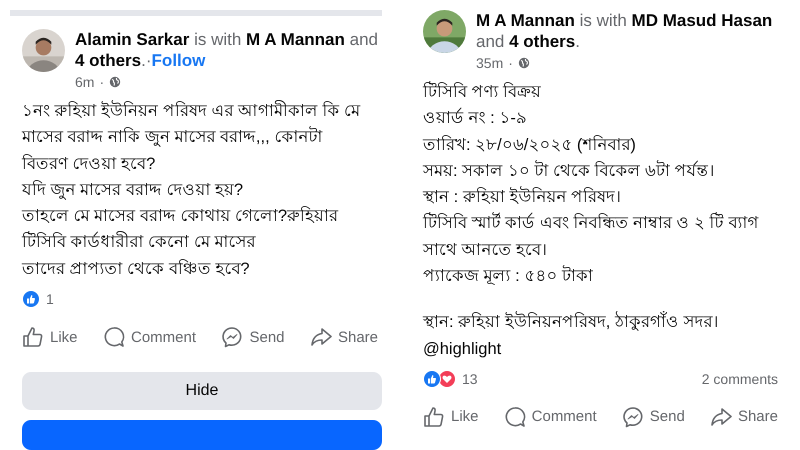  I want to click on post-text-line: সময়: সকাল ১০ টা থেকে বিকেল ৬টা পর্যন্ত।, so click(569, 170).